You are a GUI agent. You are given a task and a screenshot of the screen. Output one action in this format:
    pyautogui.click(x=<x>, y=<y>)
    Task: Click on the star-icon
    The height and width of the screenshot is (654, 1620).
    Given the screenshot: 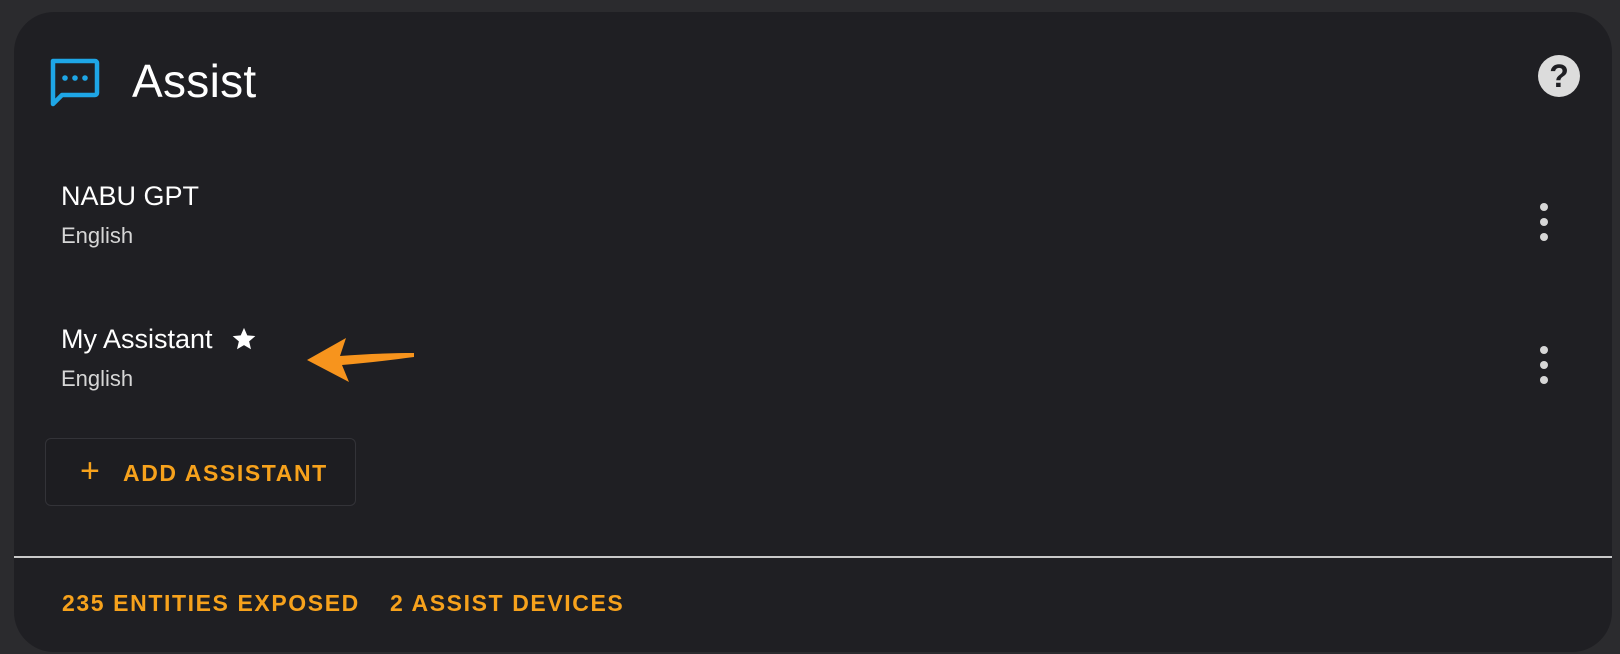 What is the action you would take?
    pyautogui.click(x=244, y=338)
    